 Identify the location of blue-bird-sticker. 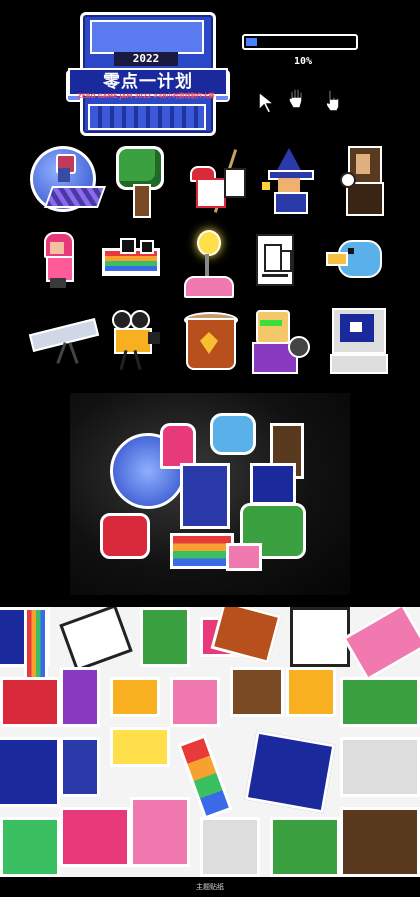
(354, 259).